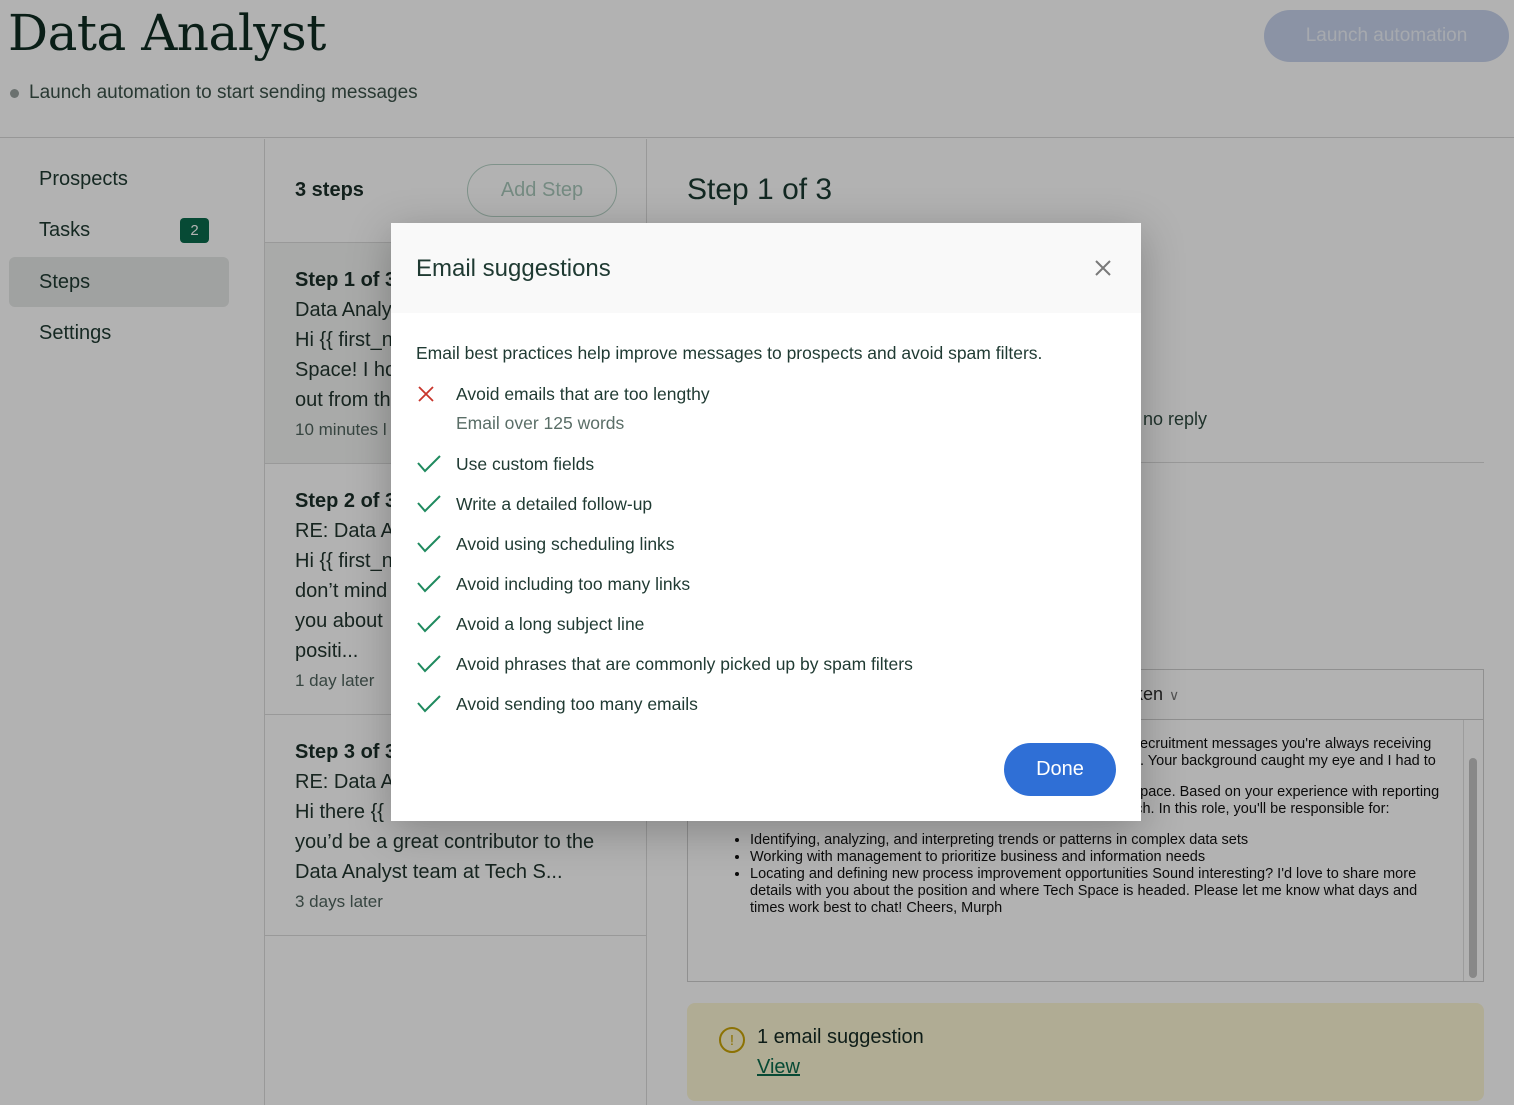 The height and width of the screenshot is (1105, 1514). What do you see at coordinates (426, 394) in the screenshot?
I see `x-mark-icon` at bounding box center [426, 394].